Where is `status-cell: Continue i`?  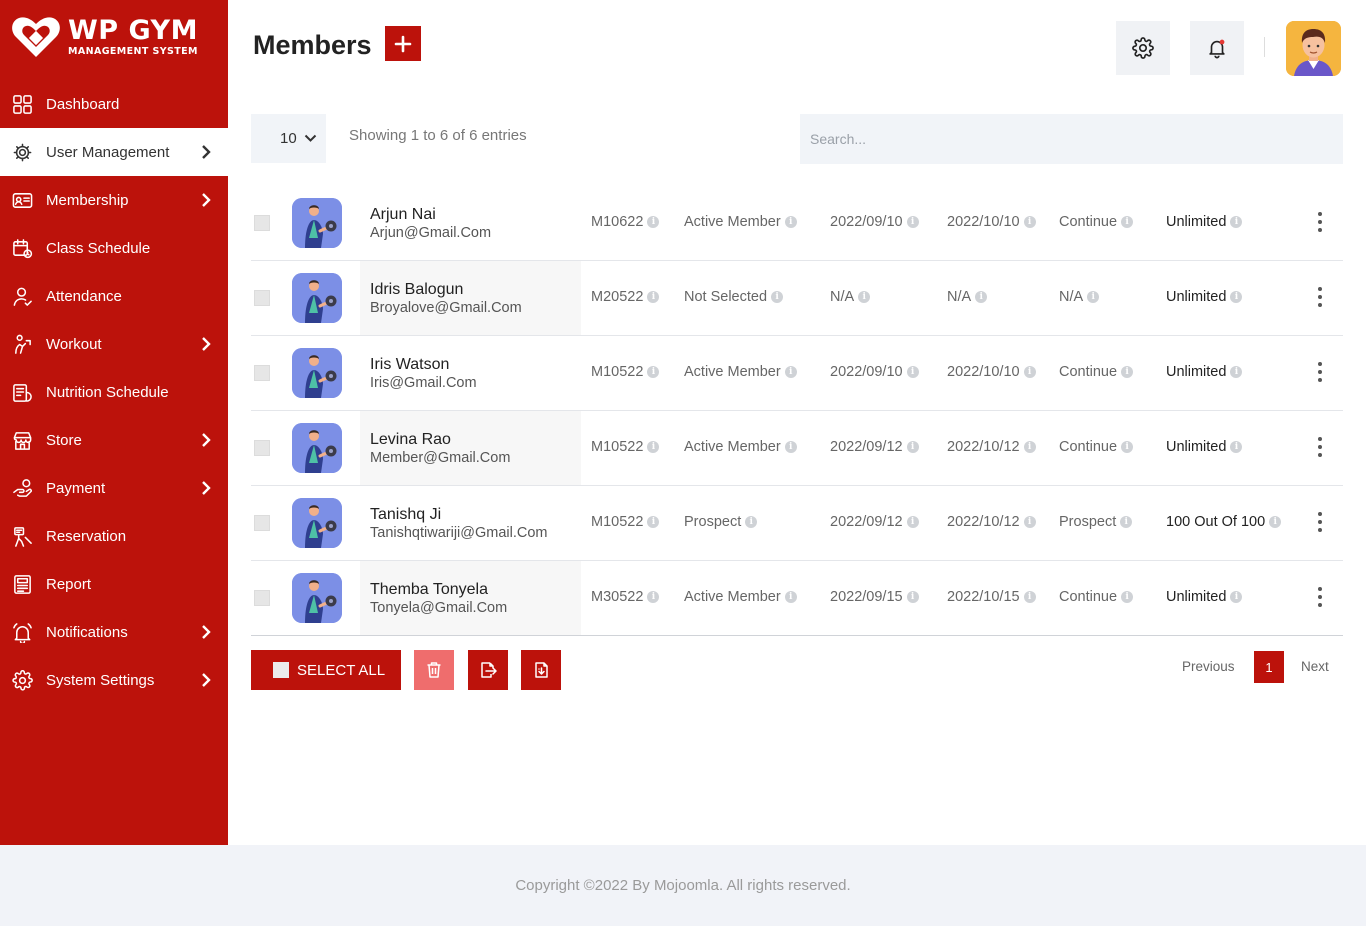
status-cell: Continue i is located at coordinates (1096, 447).